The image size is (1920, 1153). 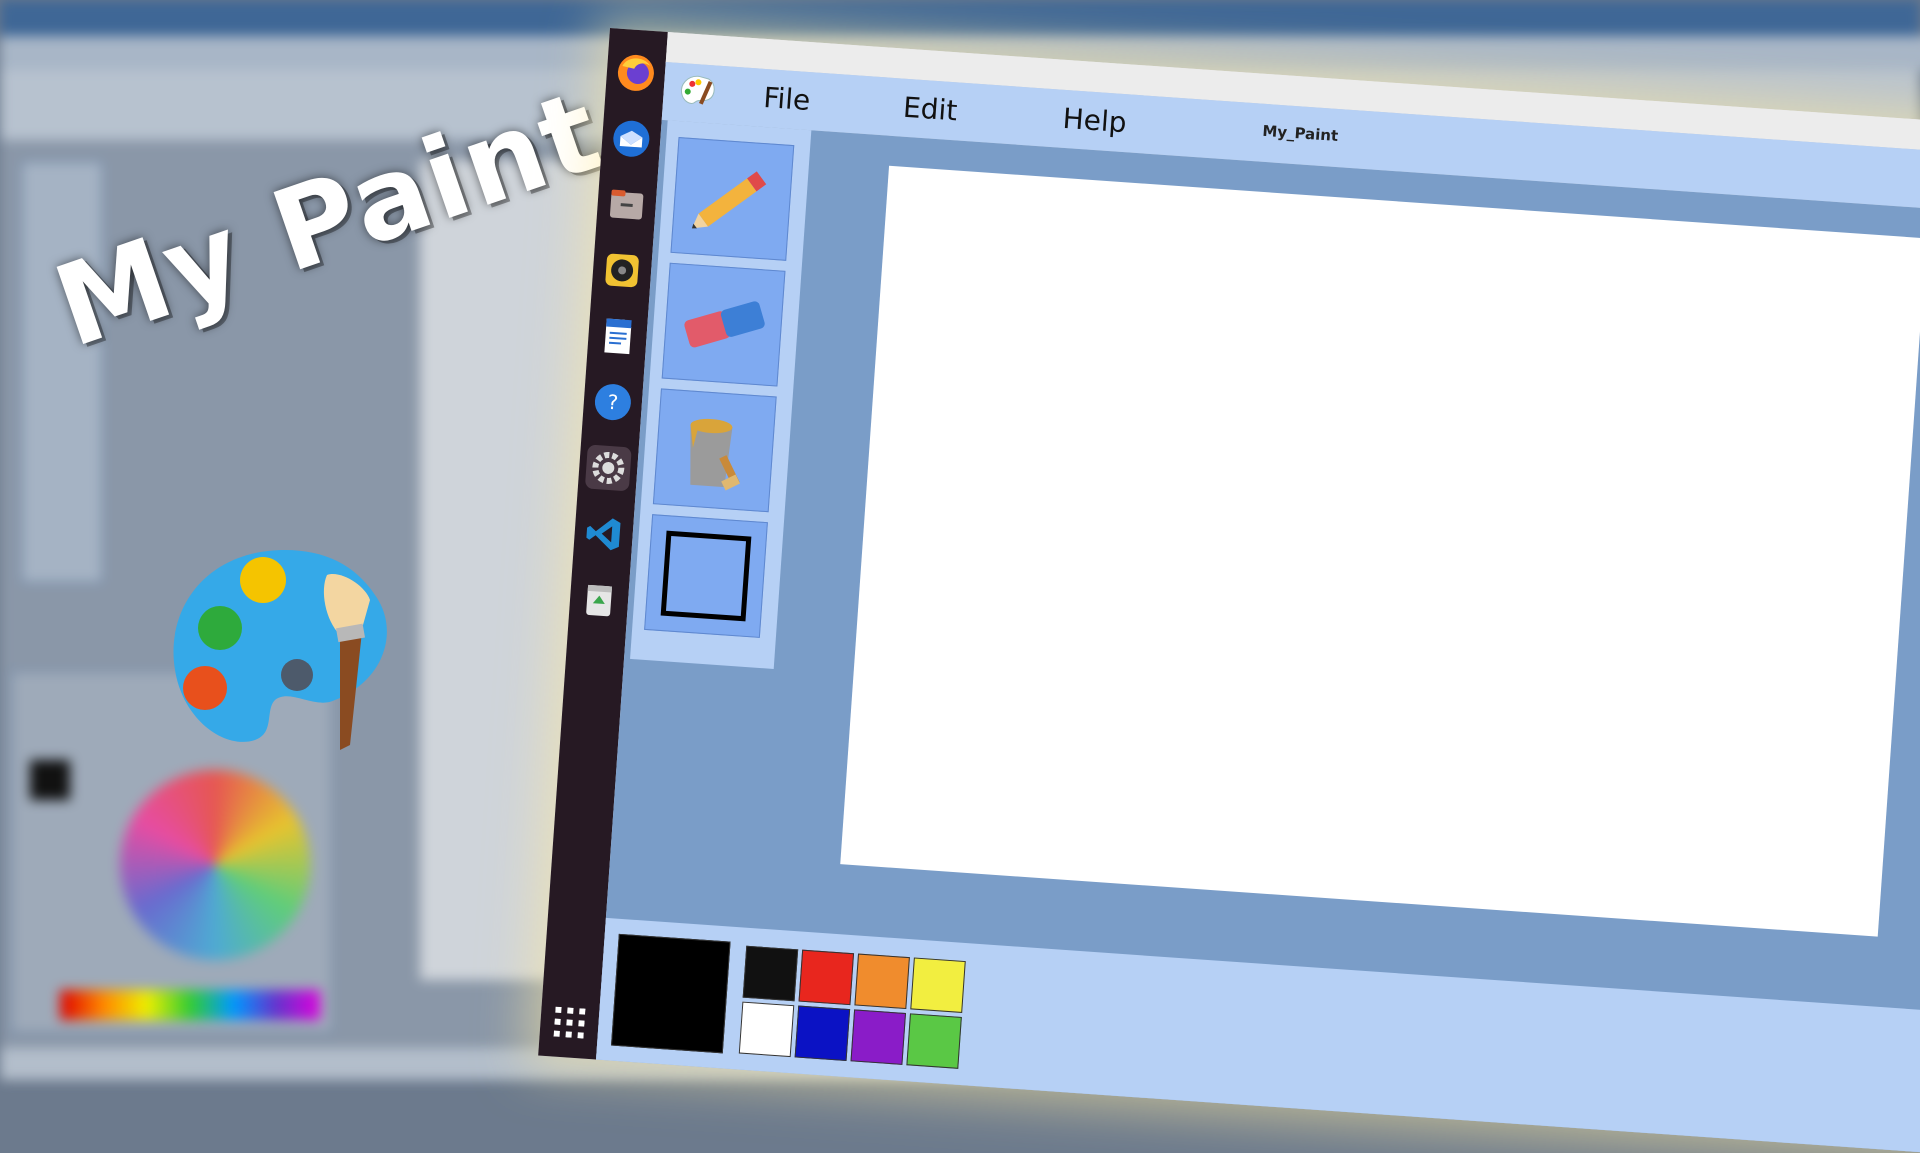 I want to click on pencil-icon, so click(x=729, y=200).